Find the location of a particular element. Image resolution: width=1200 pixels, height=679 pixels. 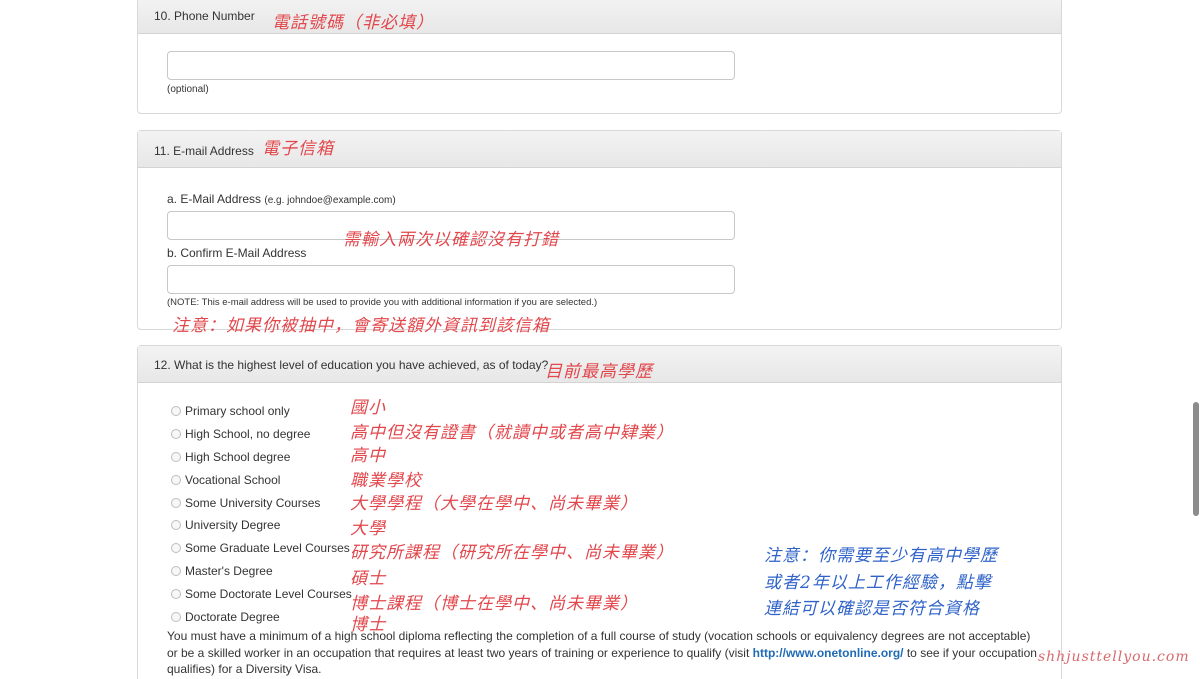

email-notice-note: 注意：如果你被抽中，會寄送額外資訊到該信箱 is located at coordinates (361, 326).